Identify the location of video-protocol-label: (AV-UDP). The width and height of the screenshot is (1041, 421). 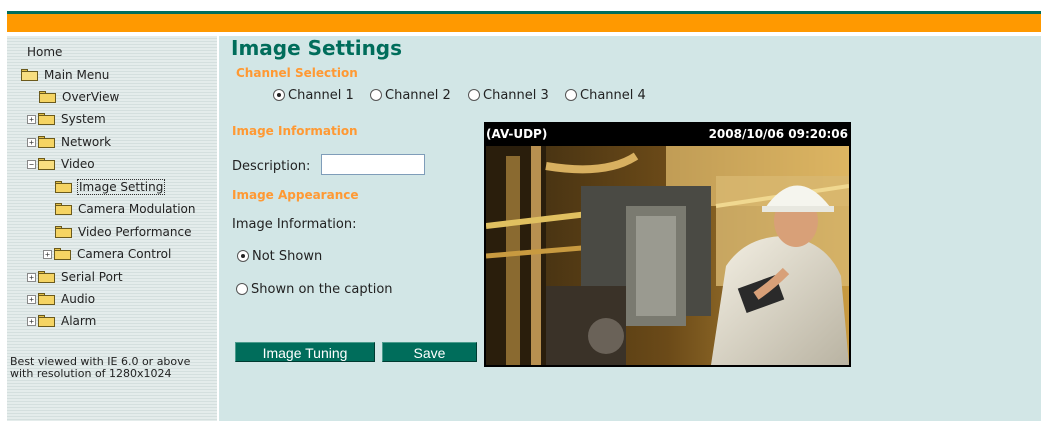
(517, 134).